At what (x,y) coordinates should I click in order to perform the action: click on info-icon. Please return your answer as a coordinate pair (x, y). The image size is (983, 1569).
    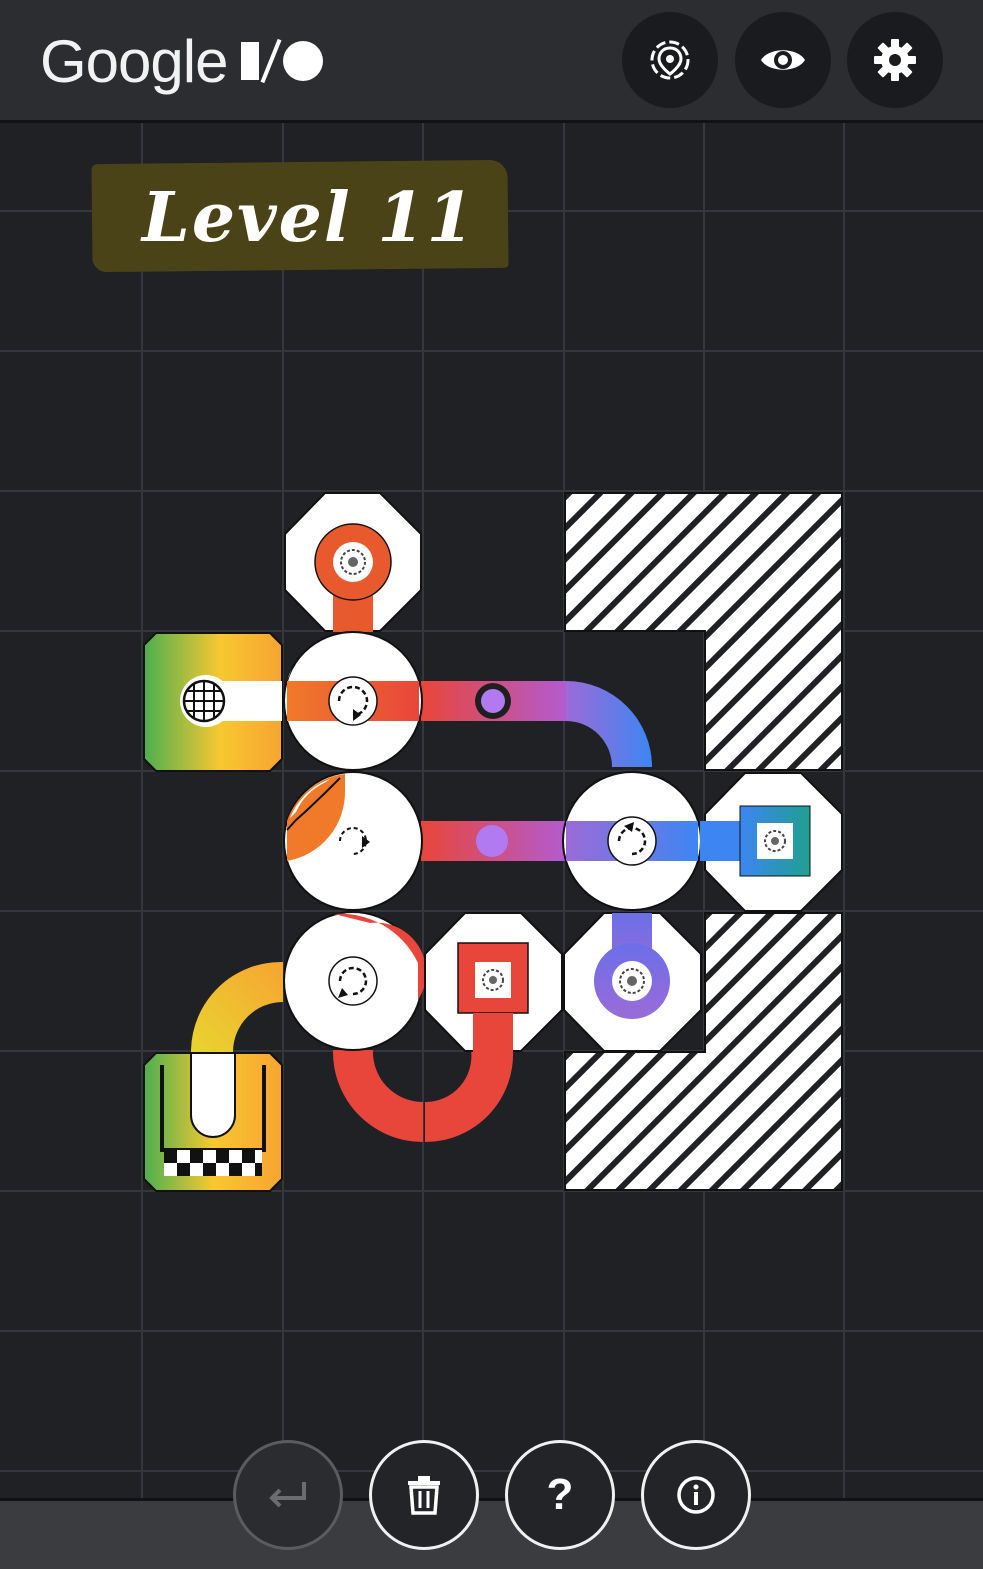
    Looking at the image, I should click on (696, 1495).